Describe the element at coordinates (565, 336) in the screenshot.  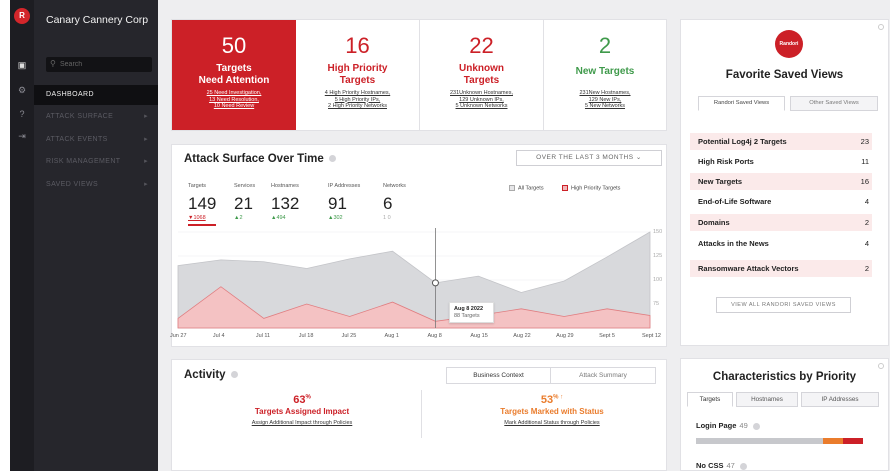
I see `x-tick-label: Aug 29` at that location.